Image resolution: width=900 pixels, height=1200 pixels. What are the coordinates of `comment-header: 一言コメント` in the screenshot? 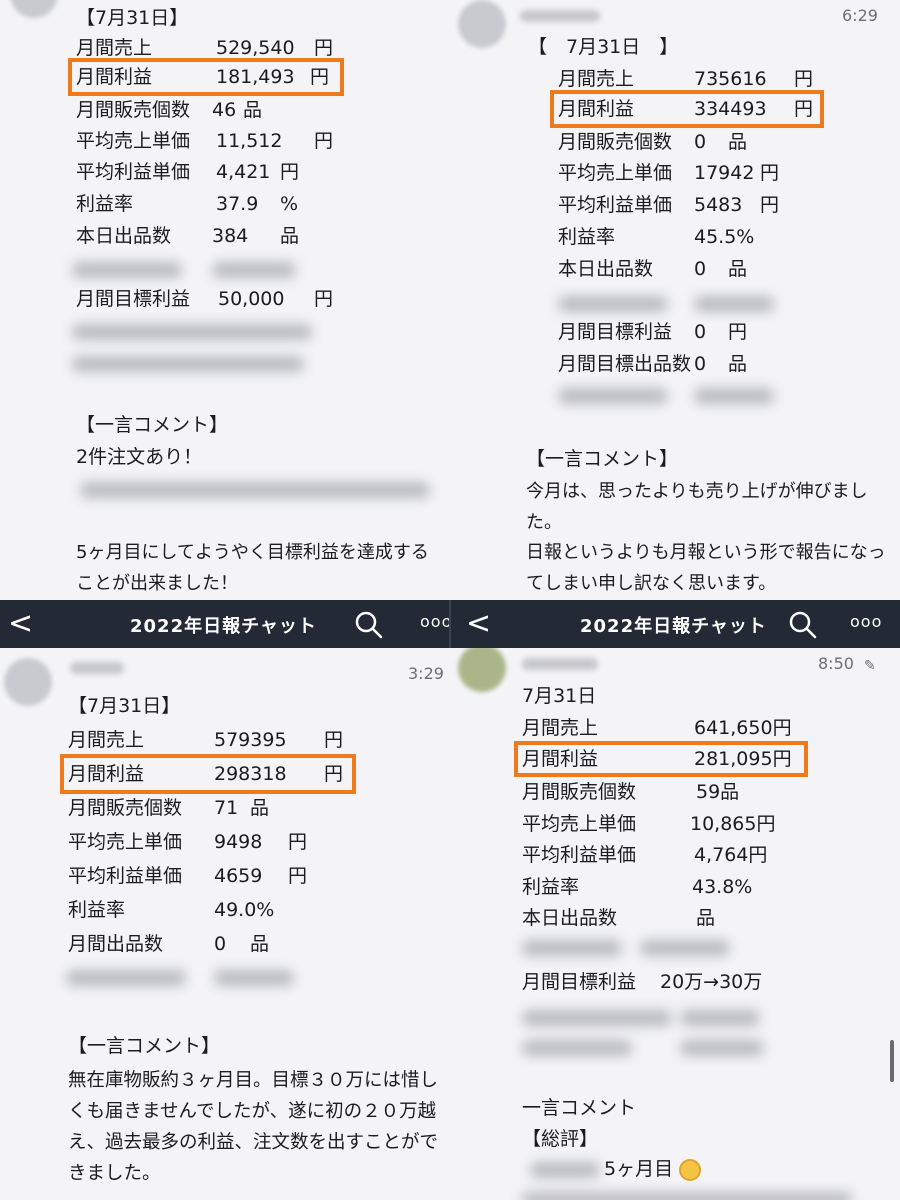 It's located at (579, 1108).